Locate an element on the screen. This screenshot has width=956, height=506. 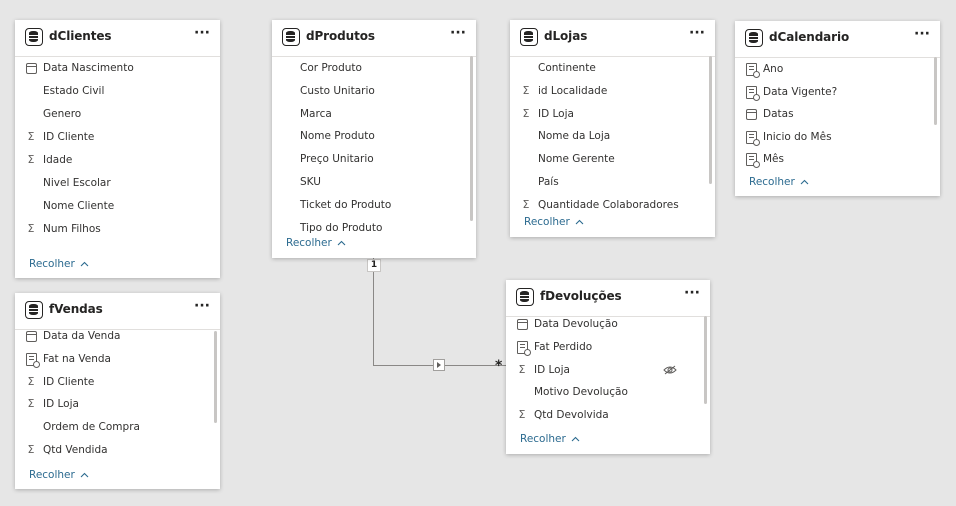
field-label: Tipo do Produto is located at coordinates (341, 227).